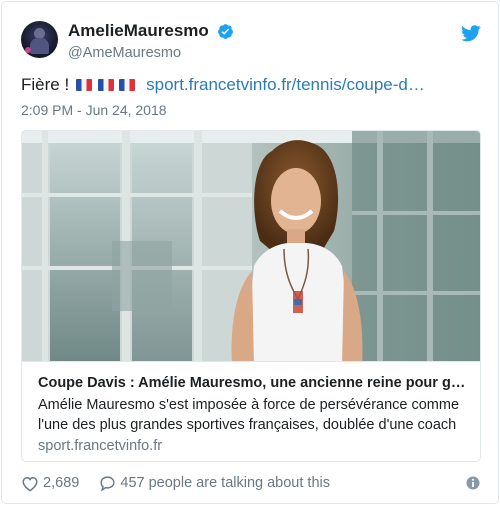  I want to click on flag-group, so click(105, 90).